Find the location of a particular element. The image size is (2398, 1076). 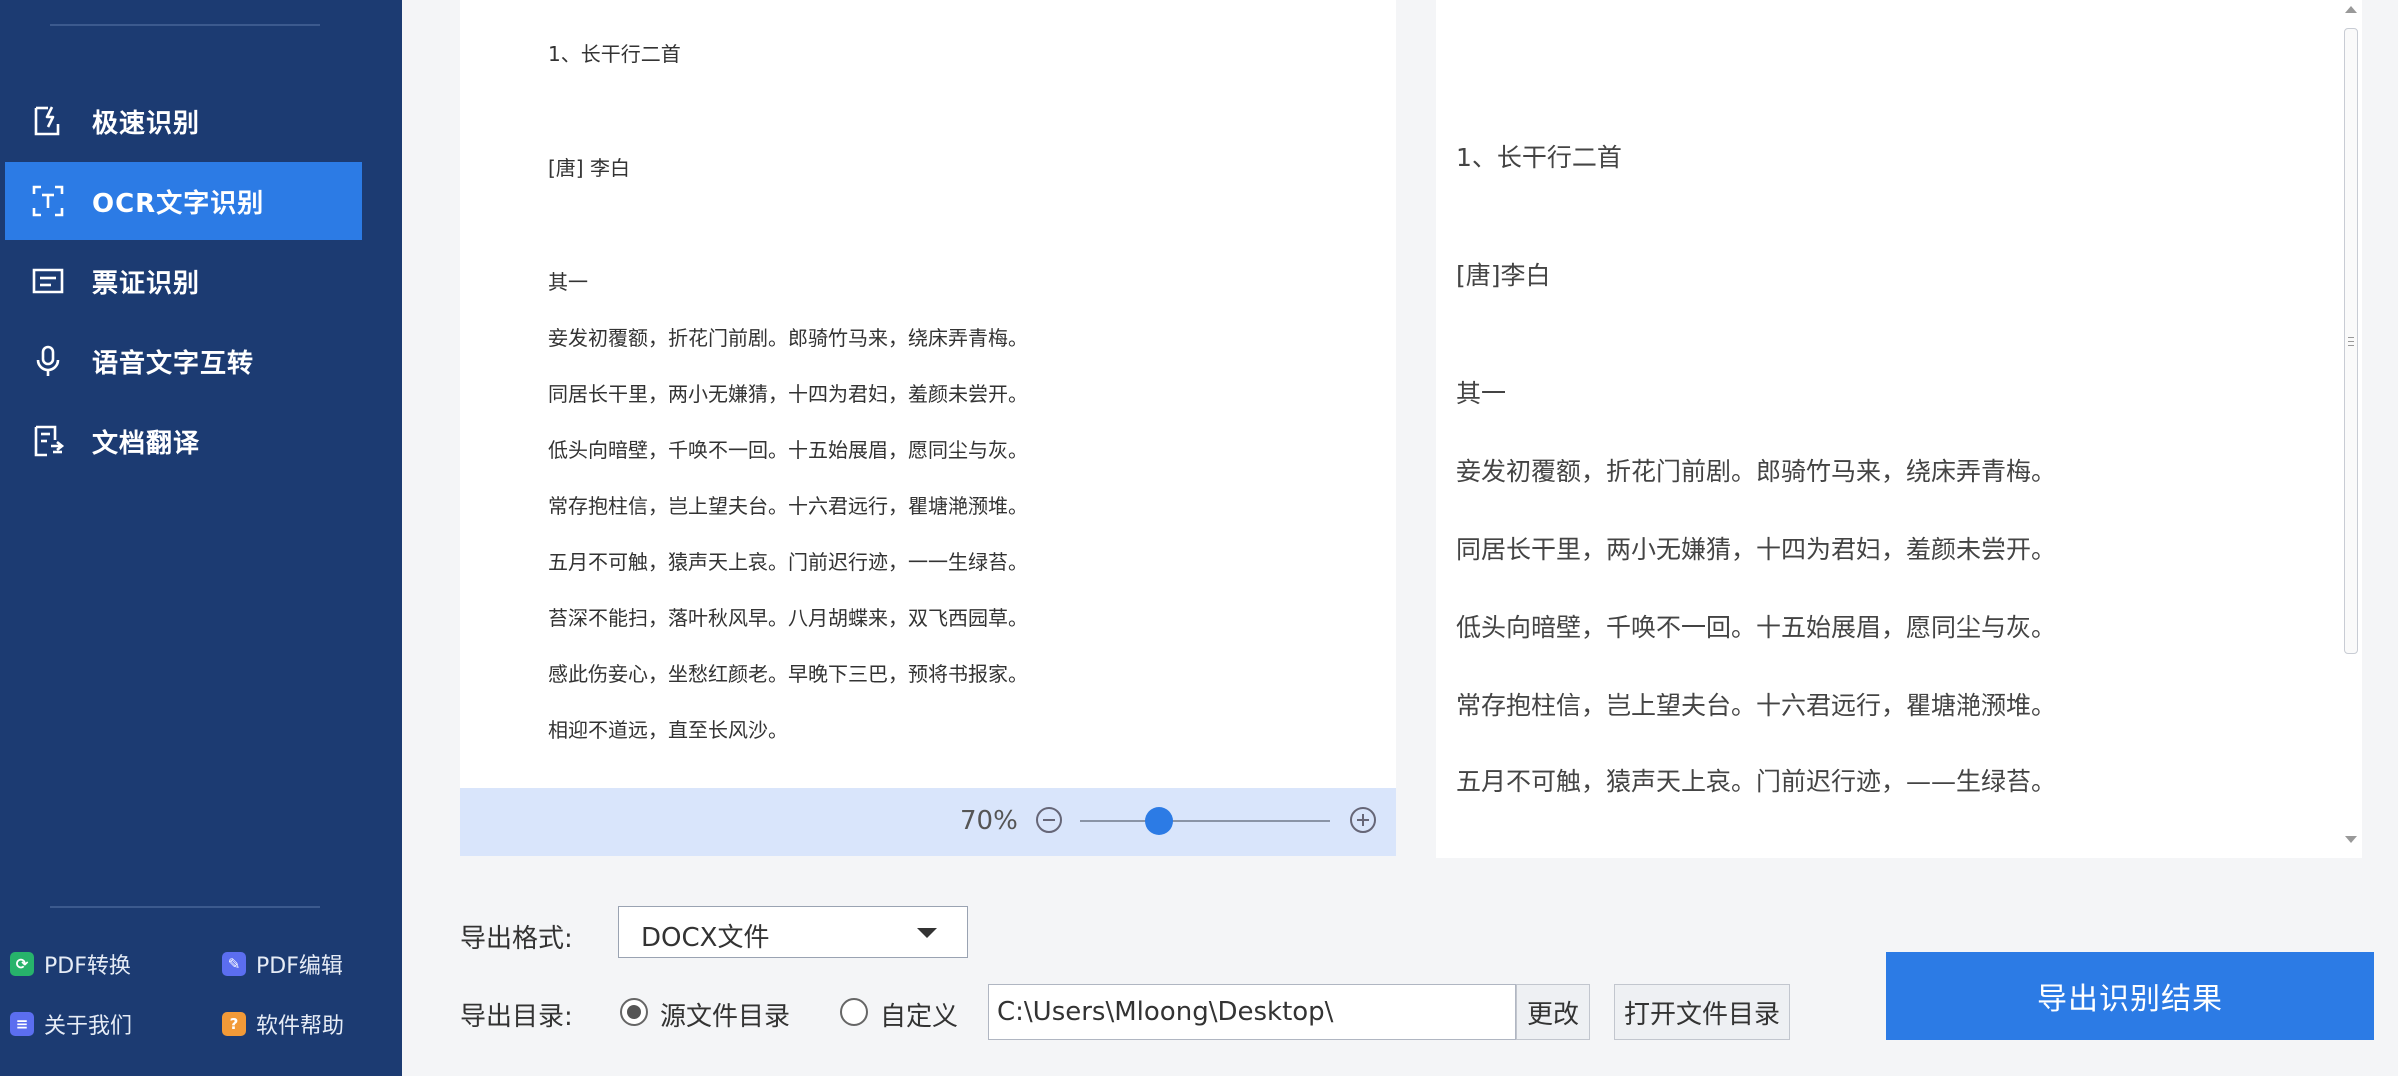

sidebar-item-label: OCR文字识别 is located at coordinates (178, 203).